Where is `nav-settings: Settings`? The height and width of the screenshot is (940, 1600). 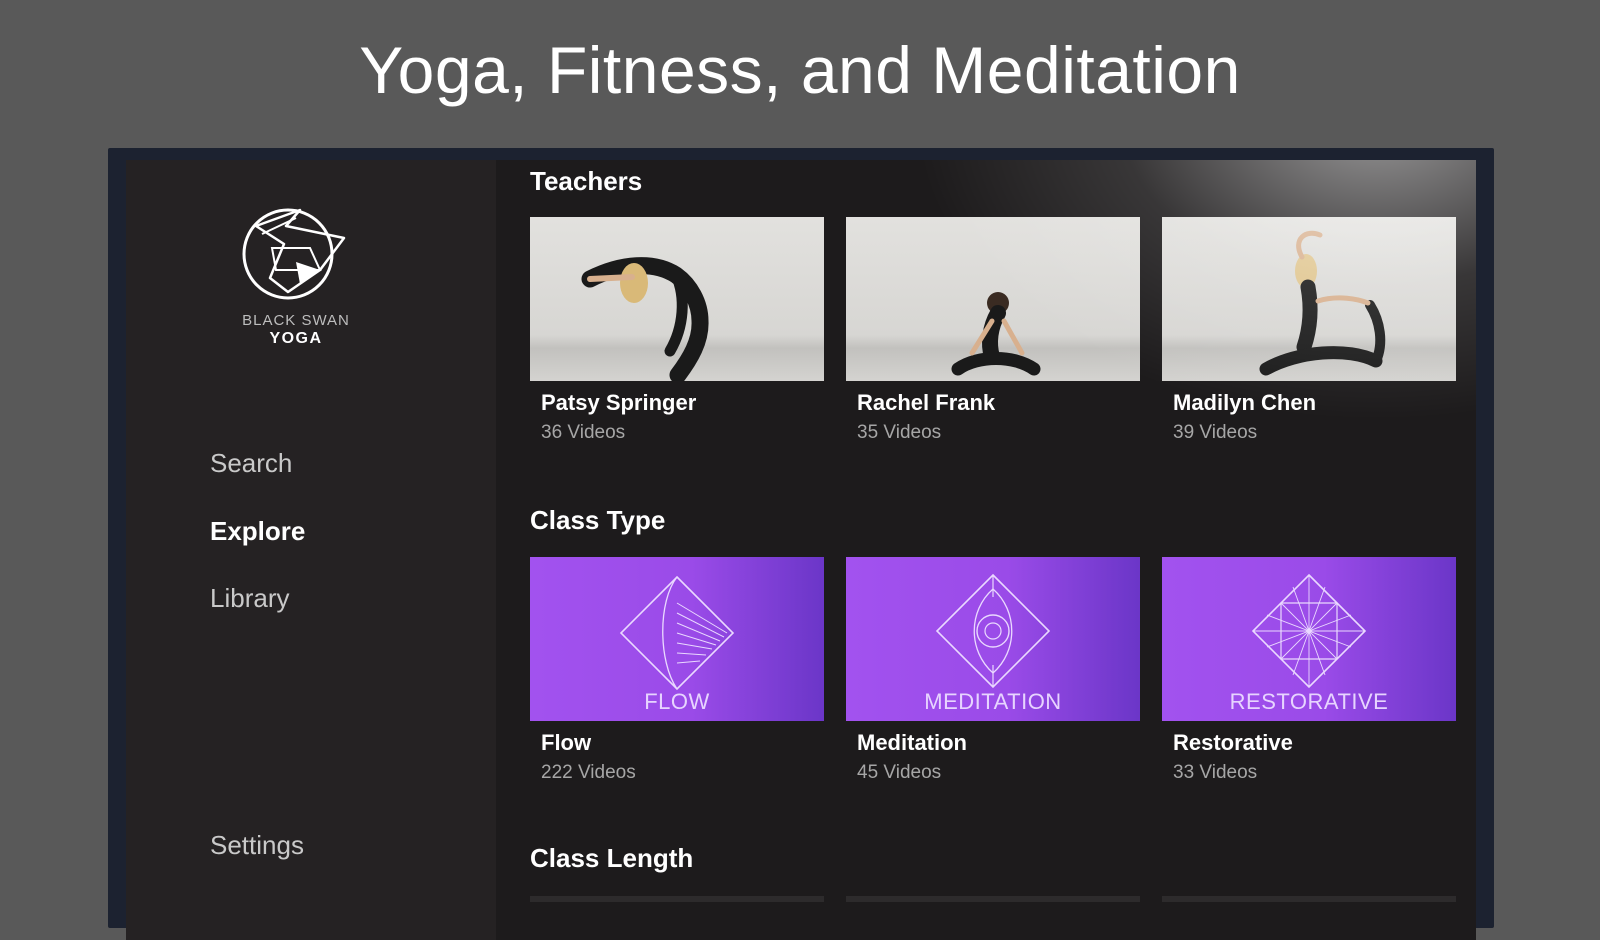 nav-settings: Settings is located at coordinates (257, 845).